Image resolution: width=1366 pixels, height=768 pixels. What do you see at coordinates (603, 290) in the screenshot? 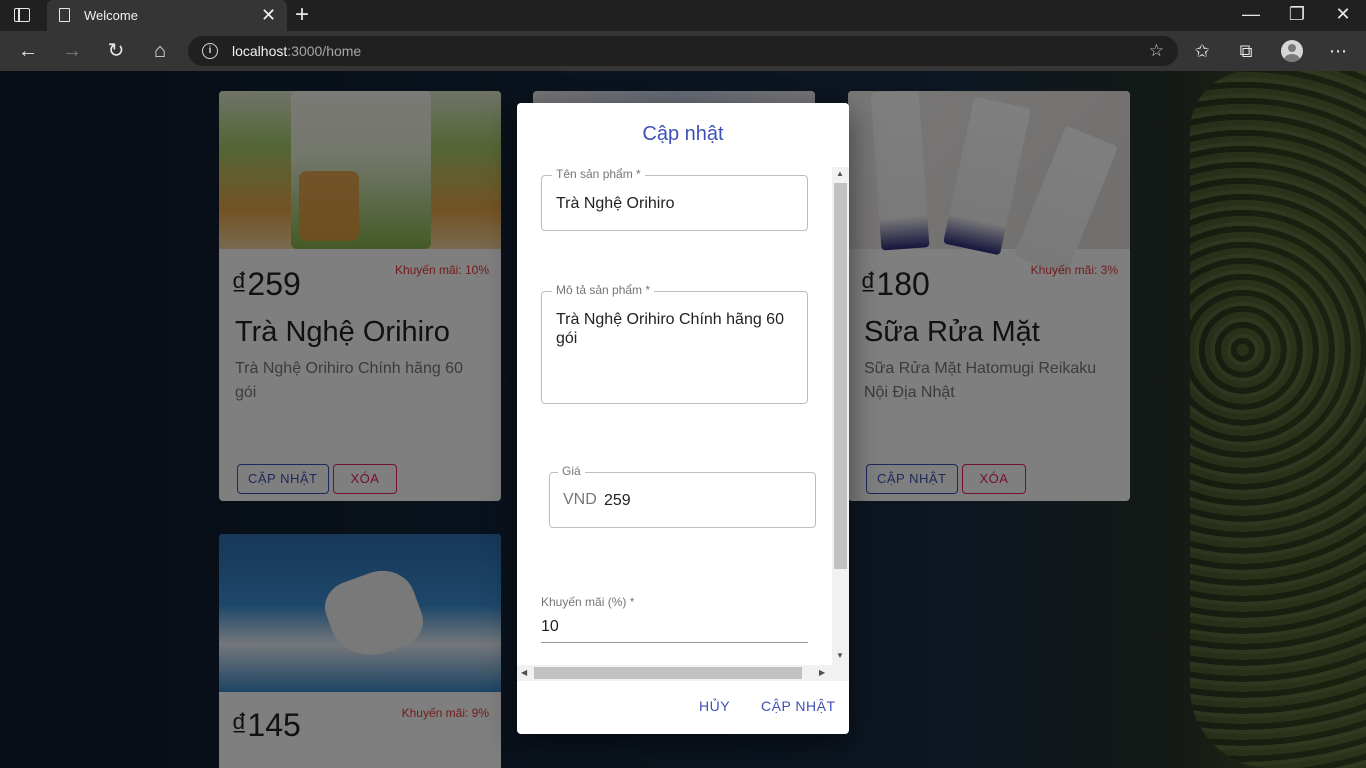
I see `product-description-label: Mô tả sản phẩm *` at bounding box center [603, 290].